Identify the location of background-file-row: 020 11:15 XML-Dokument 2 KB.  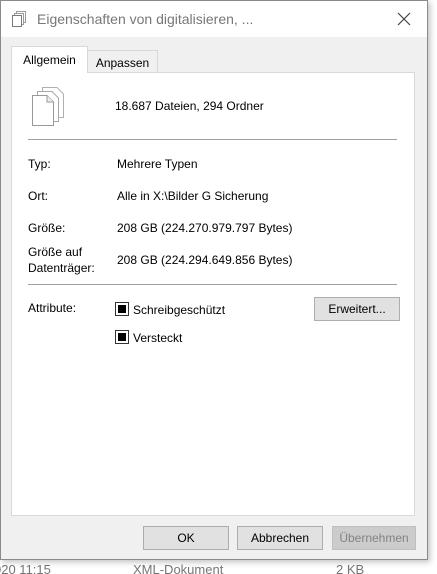
(218, 567).